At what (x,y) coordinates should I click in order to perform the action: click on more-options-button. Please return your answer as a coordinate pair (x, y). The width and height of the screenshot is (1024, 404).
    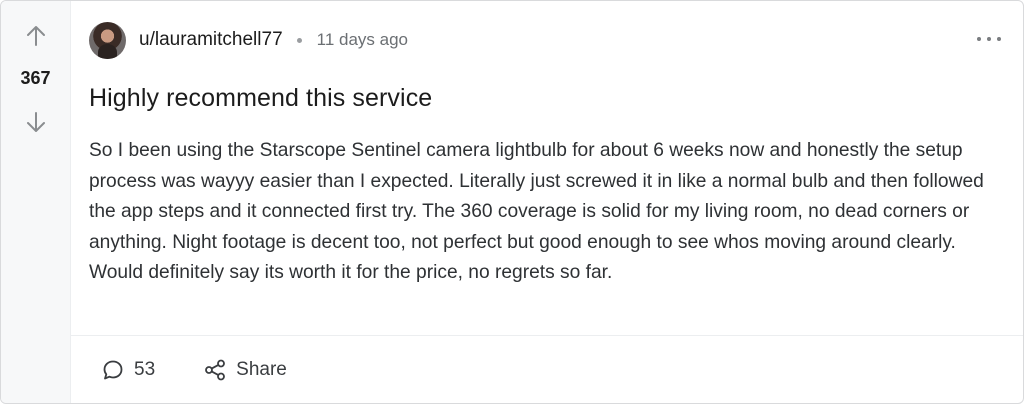
    Looking at the image, I should click on (989, 39).